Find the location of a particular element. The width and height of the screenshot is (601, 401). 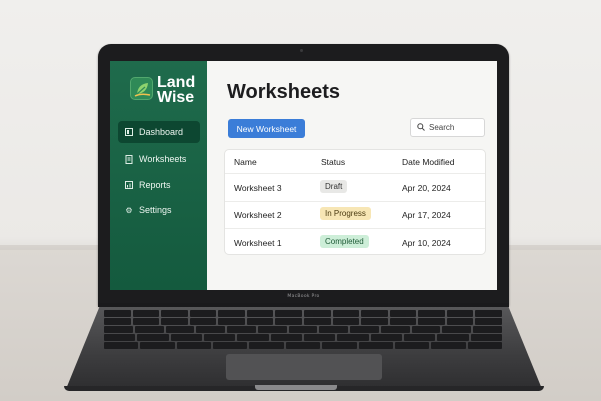

sidebar-item-worksheets: Worksheets is located at coordinates (159, 159).